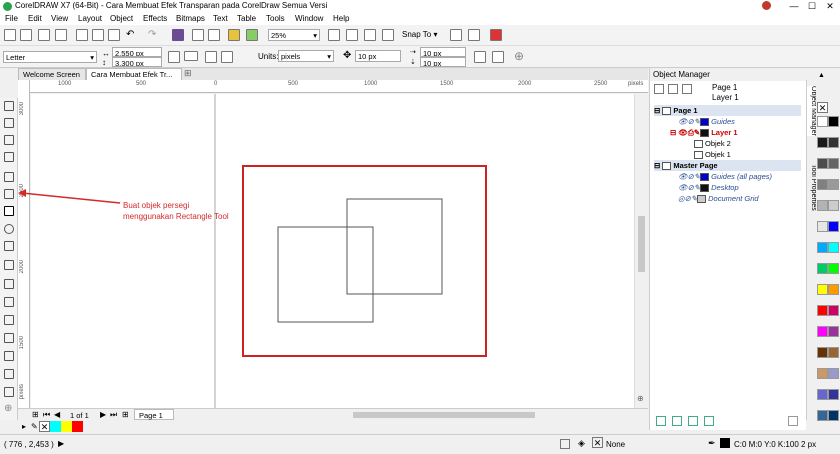  Describe the element at coordinates (766, 5) in the screenshot. I see `user-icon` at that location.